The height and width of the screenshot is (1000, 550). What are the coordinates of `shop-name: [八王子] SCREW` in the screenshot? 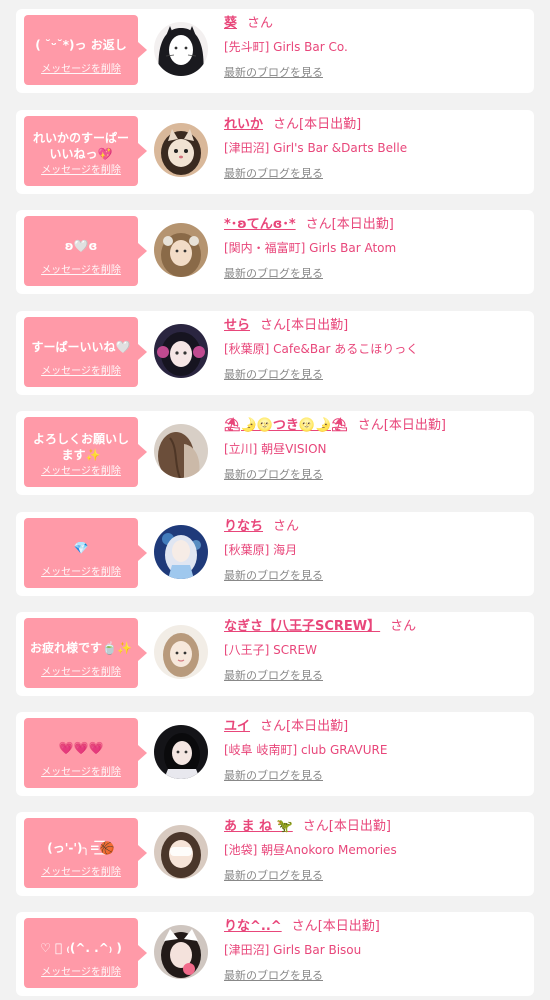 It's located at (270, 650).